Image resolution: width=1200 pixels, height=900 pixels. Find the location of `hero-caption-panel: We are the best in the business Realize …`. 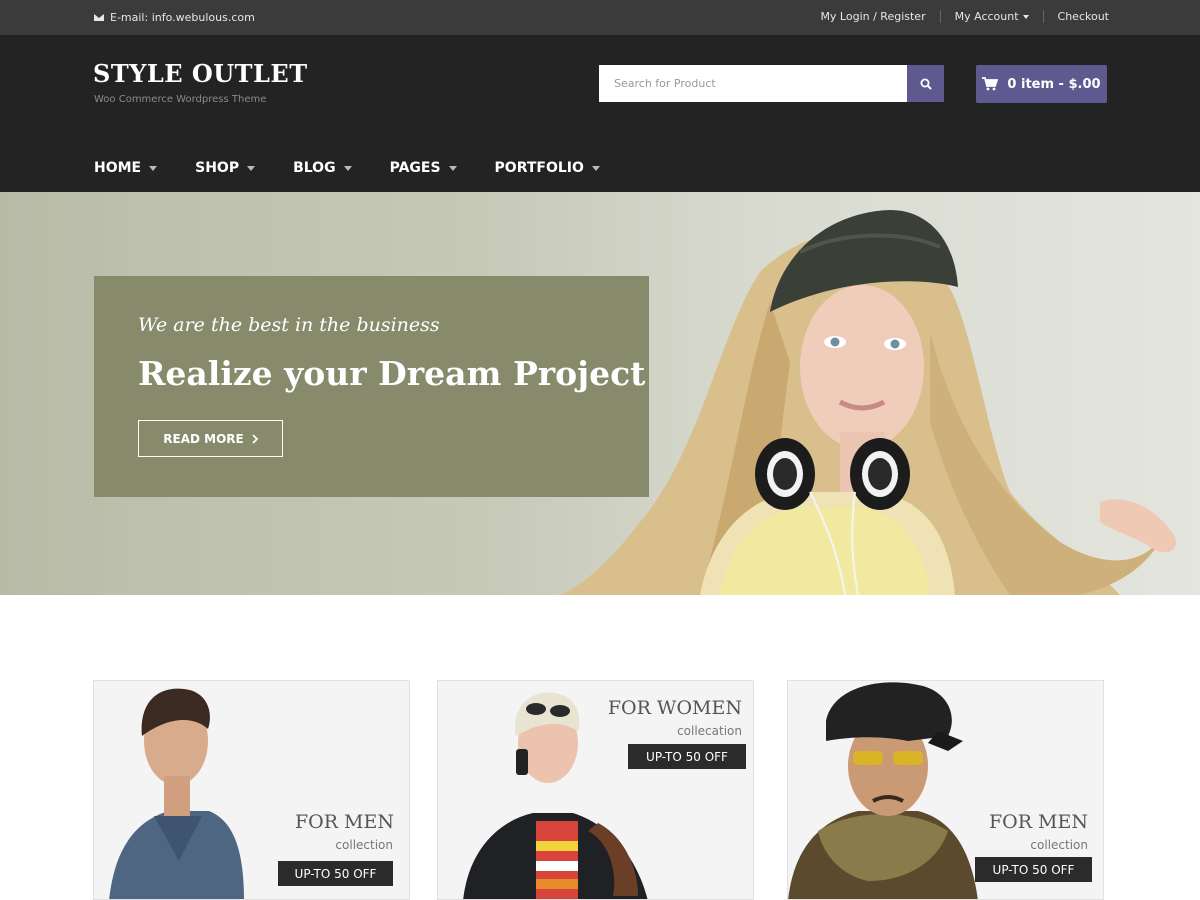

hero-caption-panel: We are the best in the business Realize … is located at coordinates (371, 386).